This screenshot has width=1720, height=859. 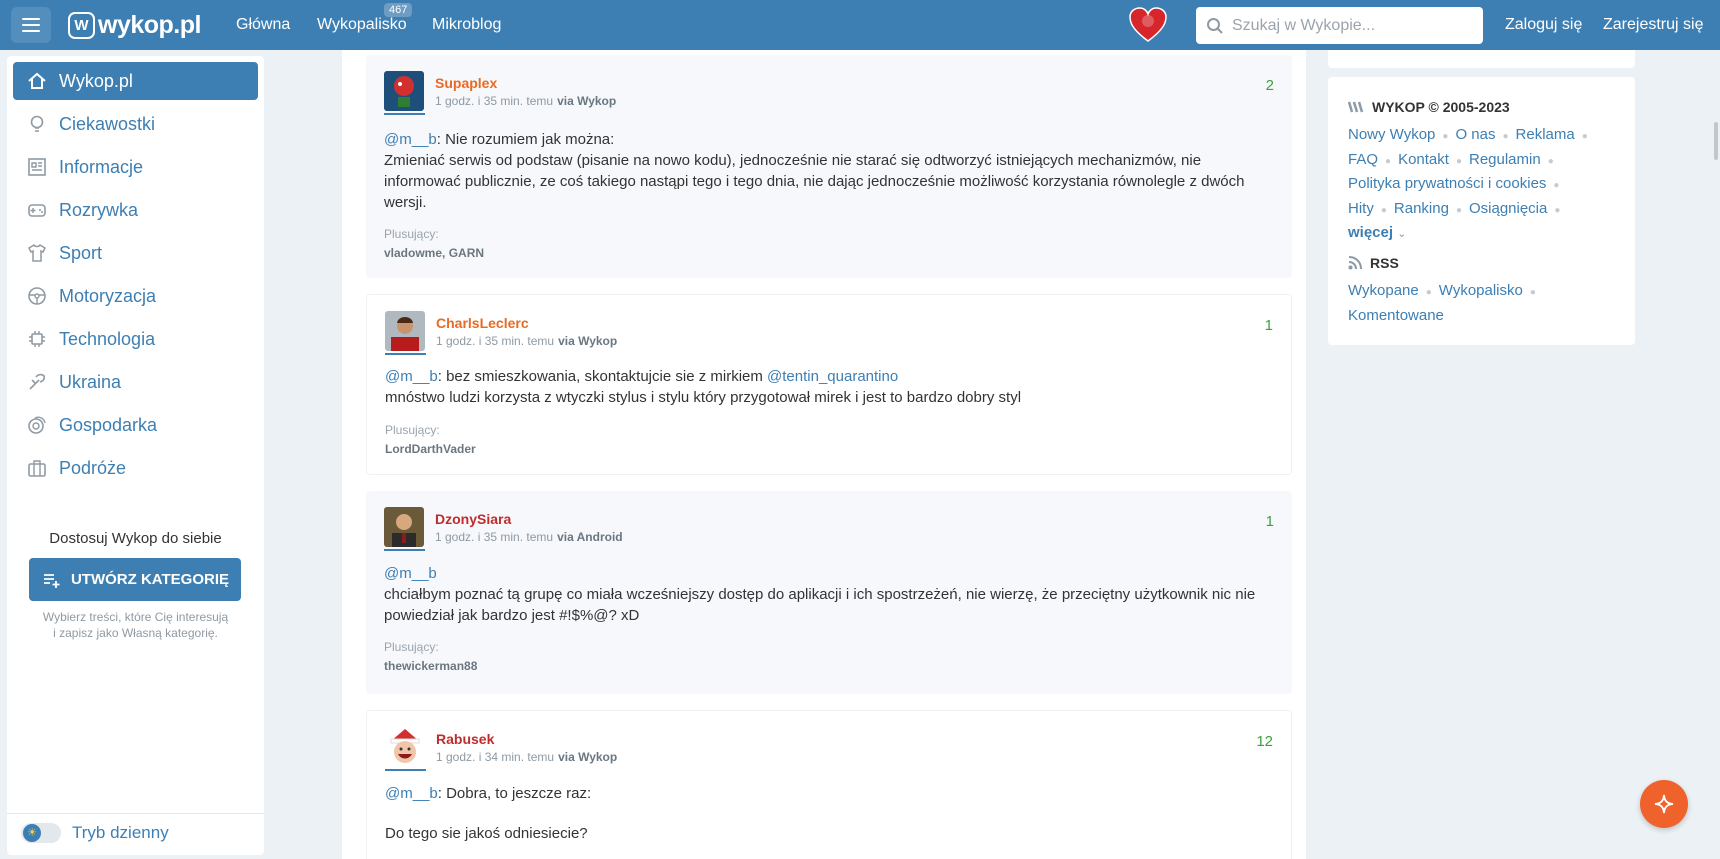 I want to click on sidebar-item-informacje: Informacje, so click(x=135, y=167).